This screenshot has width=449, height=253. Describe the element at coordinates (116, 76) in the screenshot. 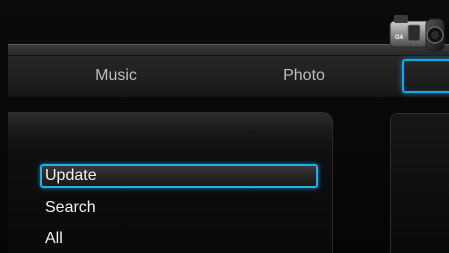

I see `tab-music: Music` at that location.